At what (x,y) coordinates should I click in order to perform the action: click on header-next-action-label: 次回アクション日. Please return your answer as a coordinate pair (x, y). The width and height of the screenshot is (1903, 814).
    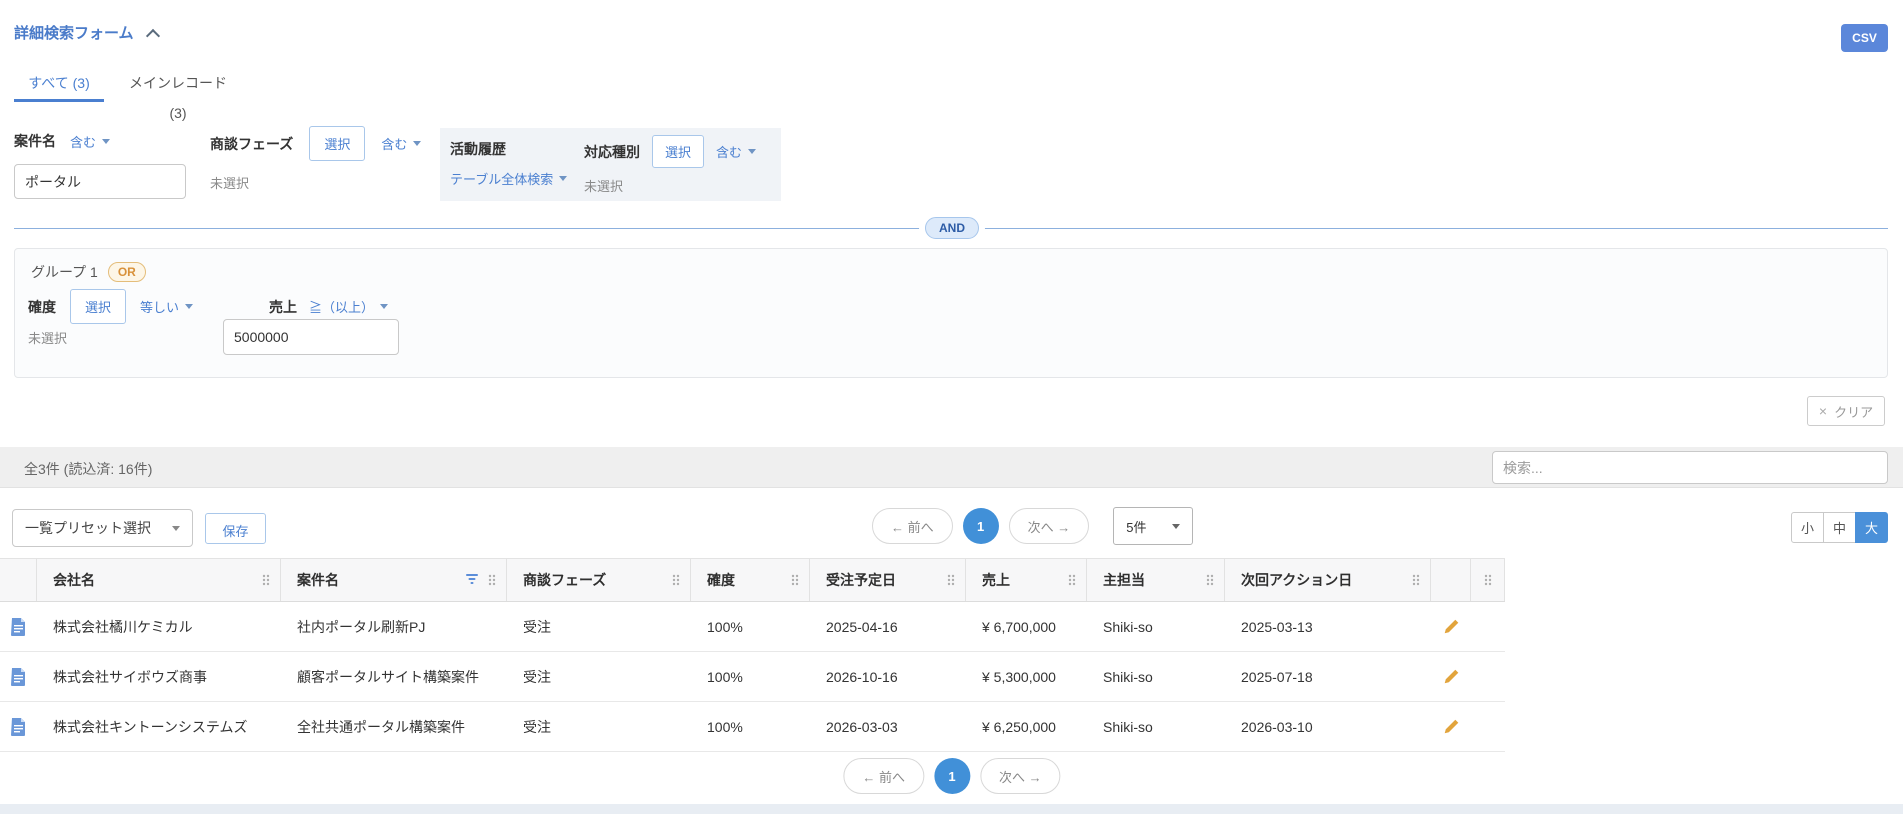
    Looking at the image, I should click on (1297, 580).